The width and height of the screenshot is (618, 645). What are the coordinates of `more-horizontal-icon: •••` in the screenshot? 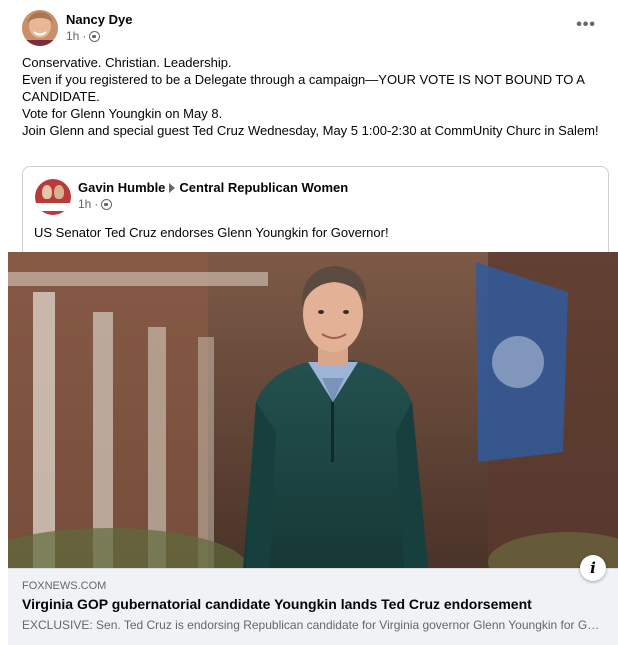 It's located at (586, 24).